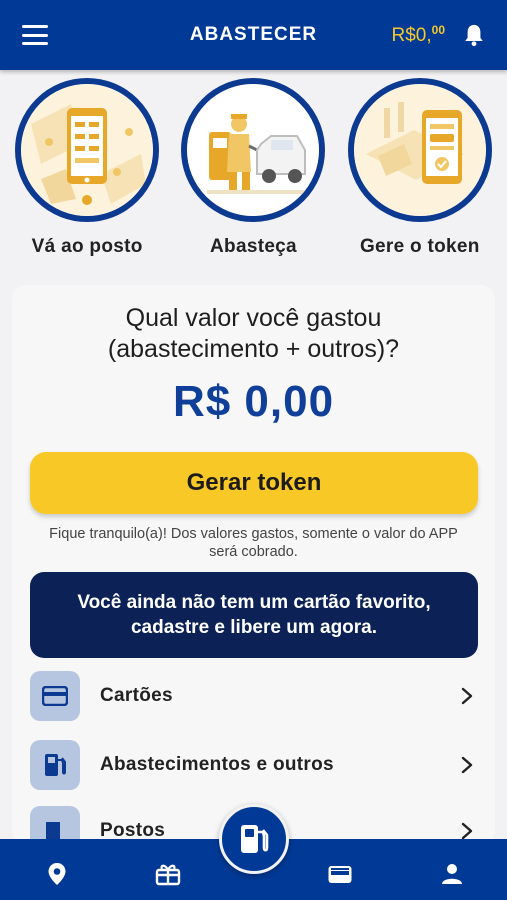  I want to click on generate-token-button: Gerar token, so click(254, 483).